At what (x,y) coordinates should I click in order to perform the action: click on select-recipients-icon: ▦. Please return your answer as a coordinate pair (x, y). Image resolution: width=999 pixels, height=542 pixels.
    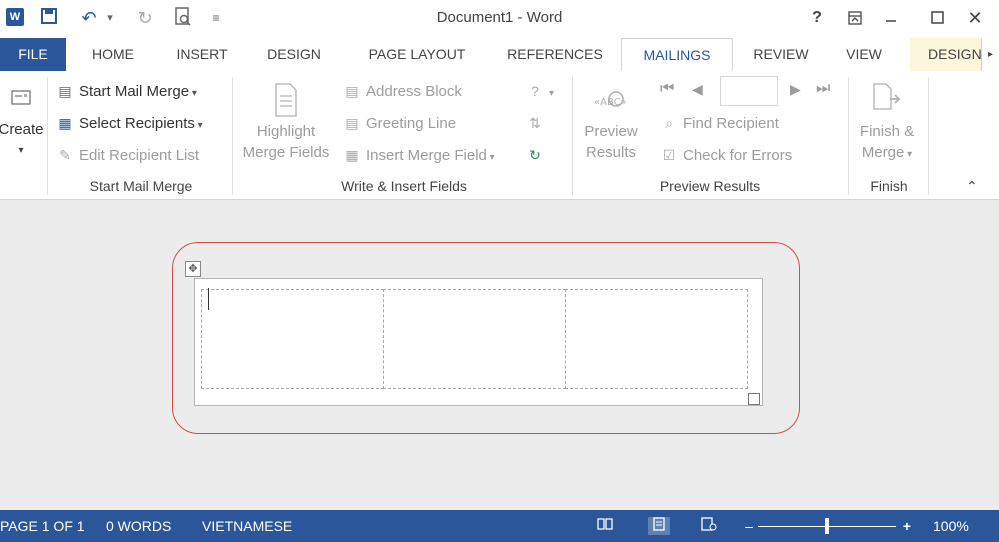
    Looking at the image, I should click on (65, 123).